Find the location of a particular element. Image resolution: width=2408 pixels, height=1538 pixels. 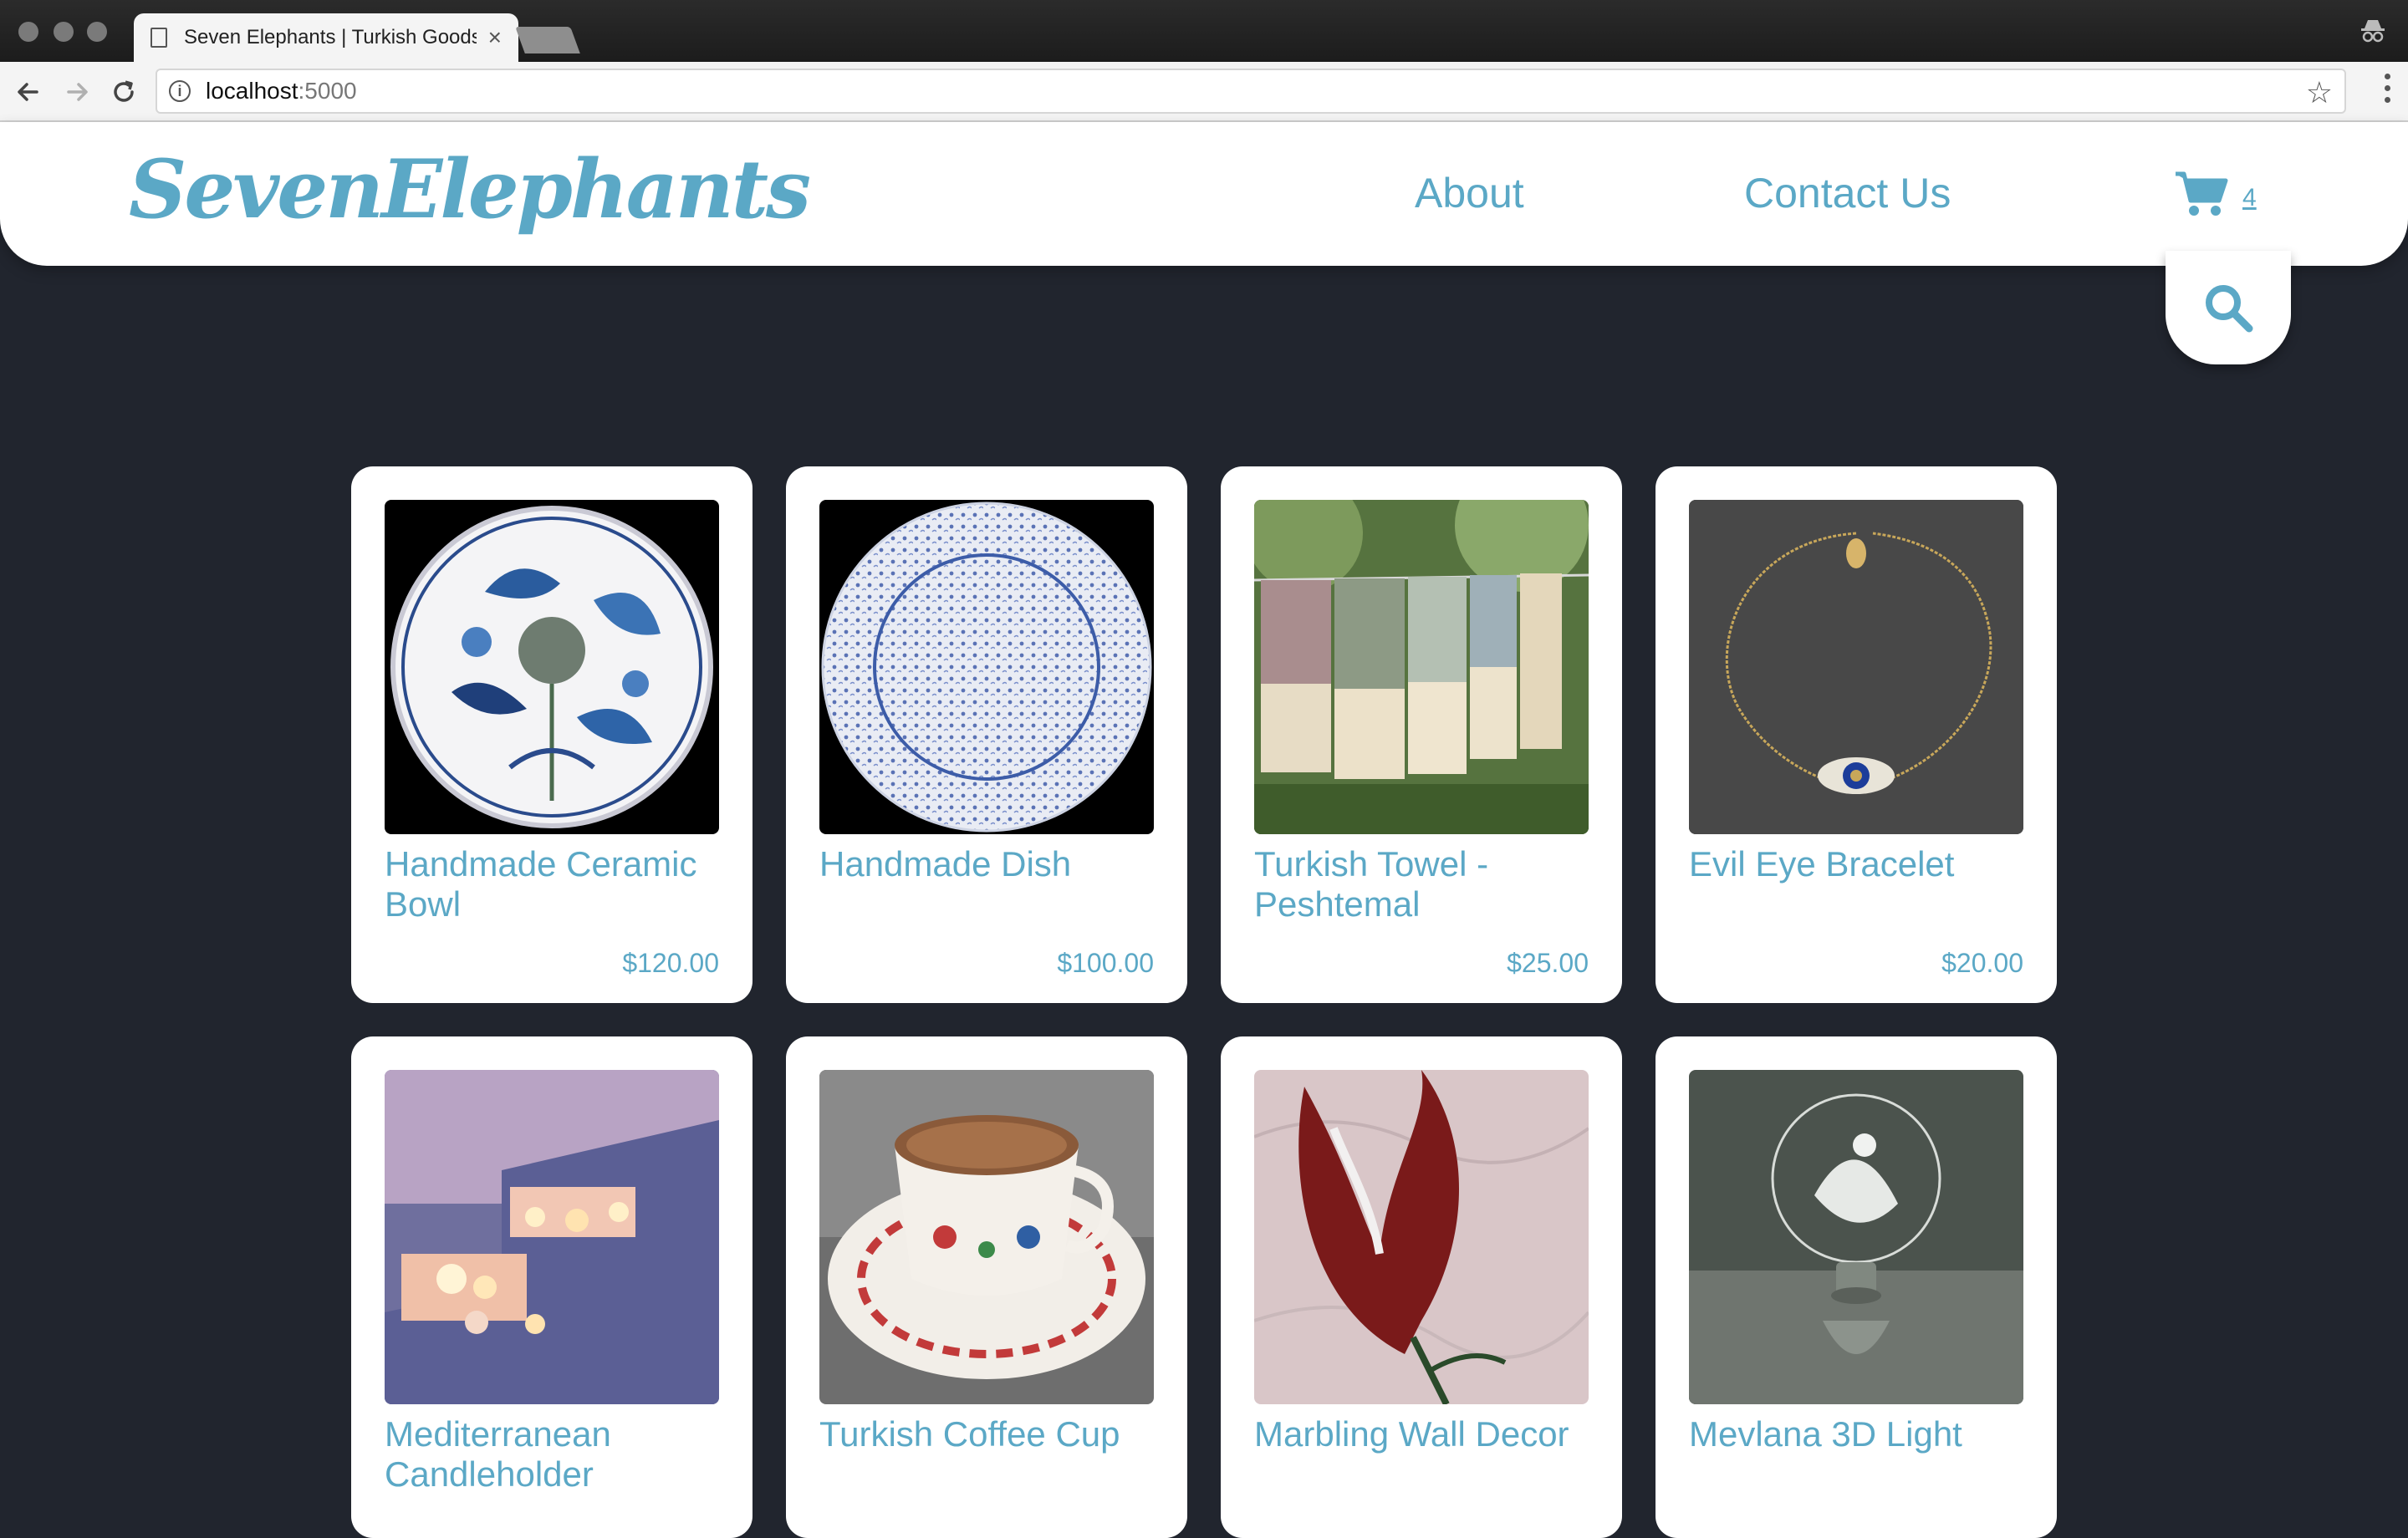

product-card: Evil Eye Bracelet $20.00 is located at coordinates (1856, 735).